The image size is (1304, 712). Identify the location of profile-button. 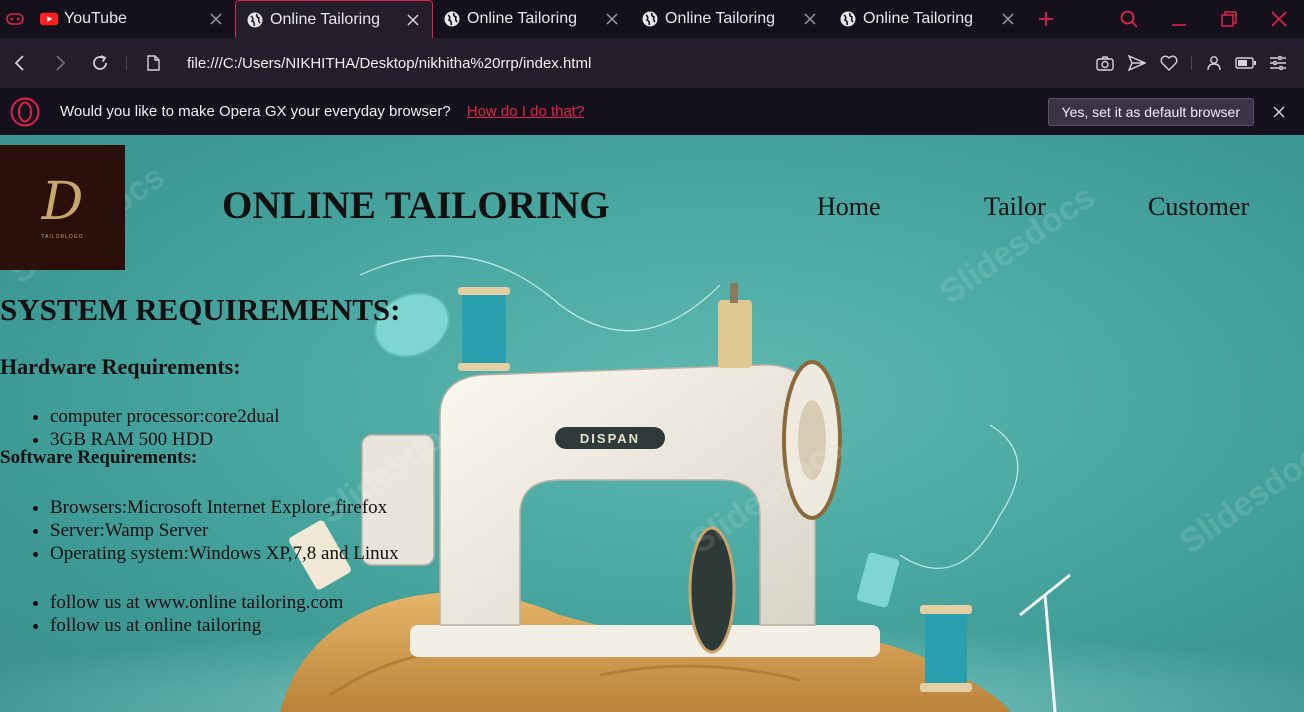
(1214, 63).